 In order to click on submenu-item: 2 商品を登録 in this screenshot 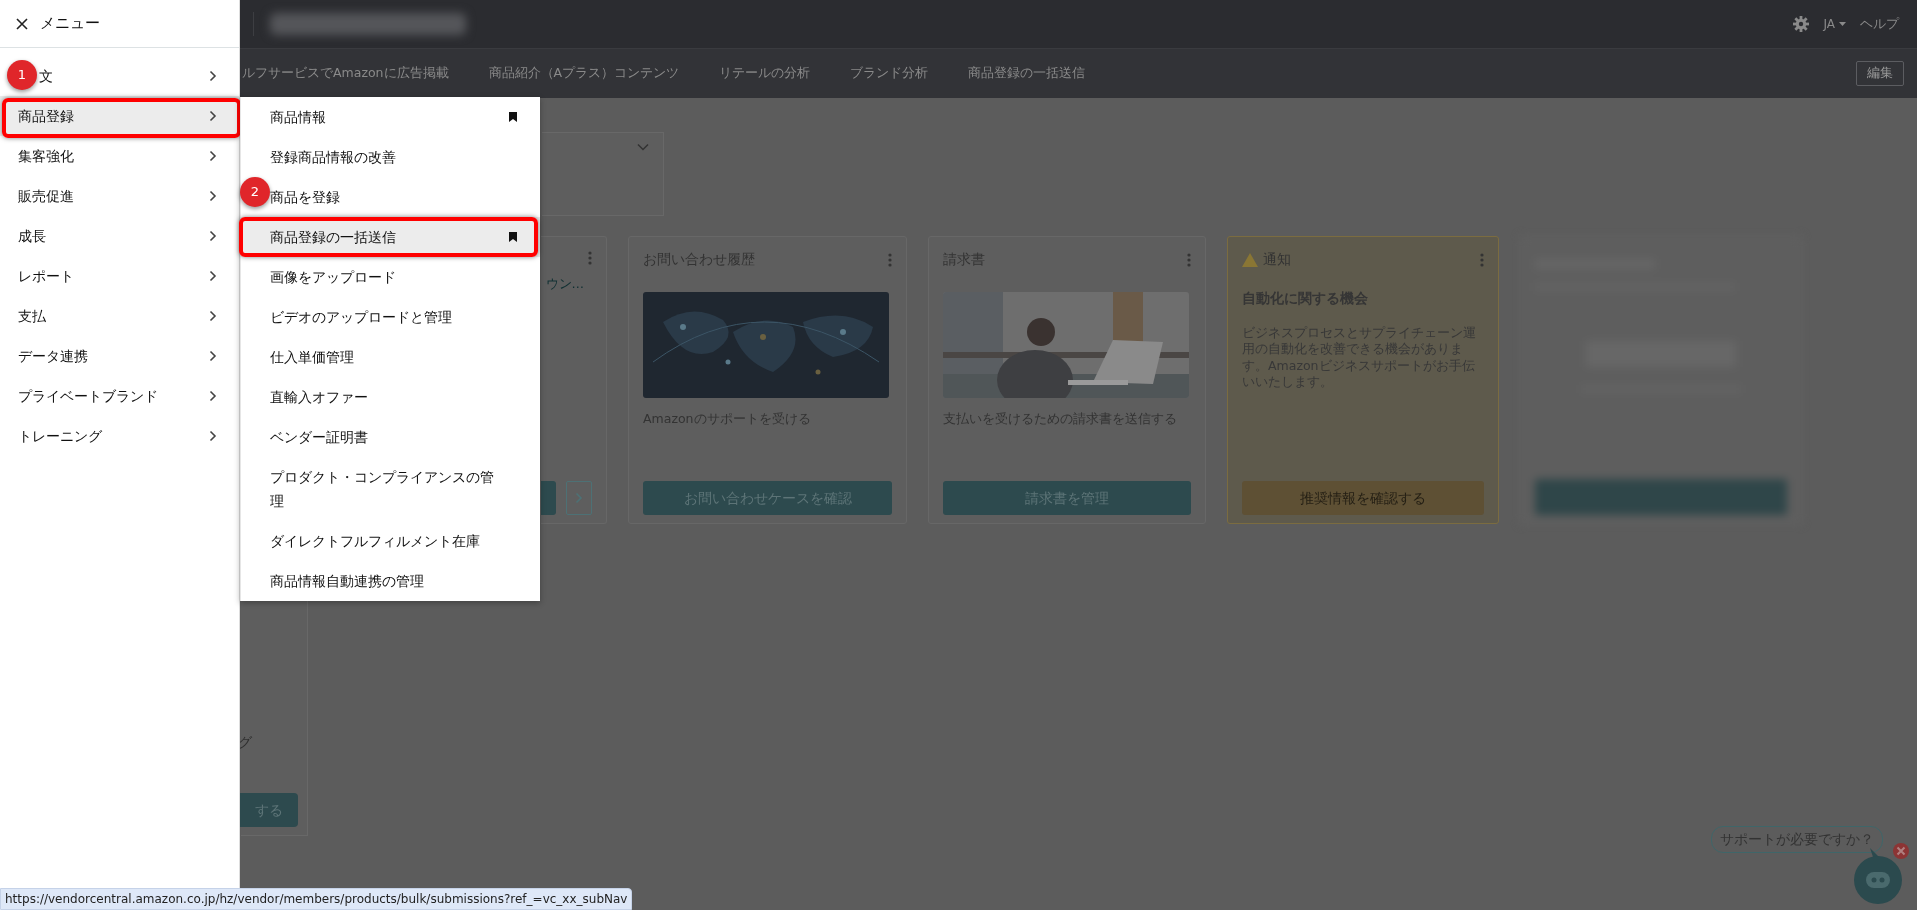, I will do `click(390, 197)`.